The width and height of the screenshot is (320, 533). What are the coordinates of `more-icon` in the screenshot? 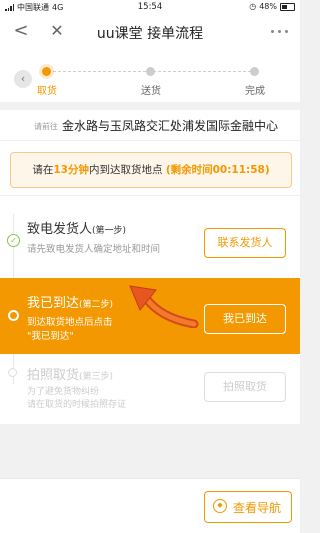 It's located at (280, 31).